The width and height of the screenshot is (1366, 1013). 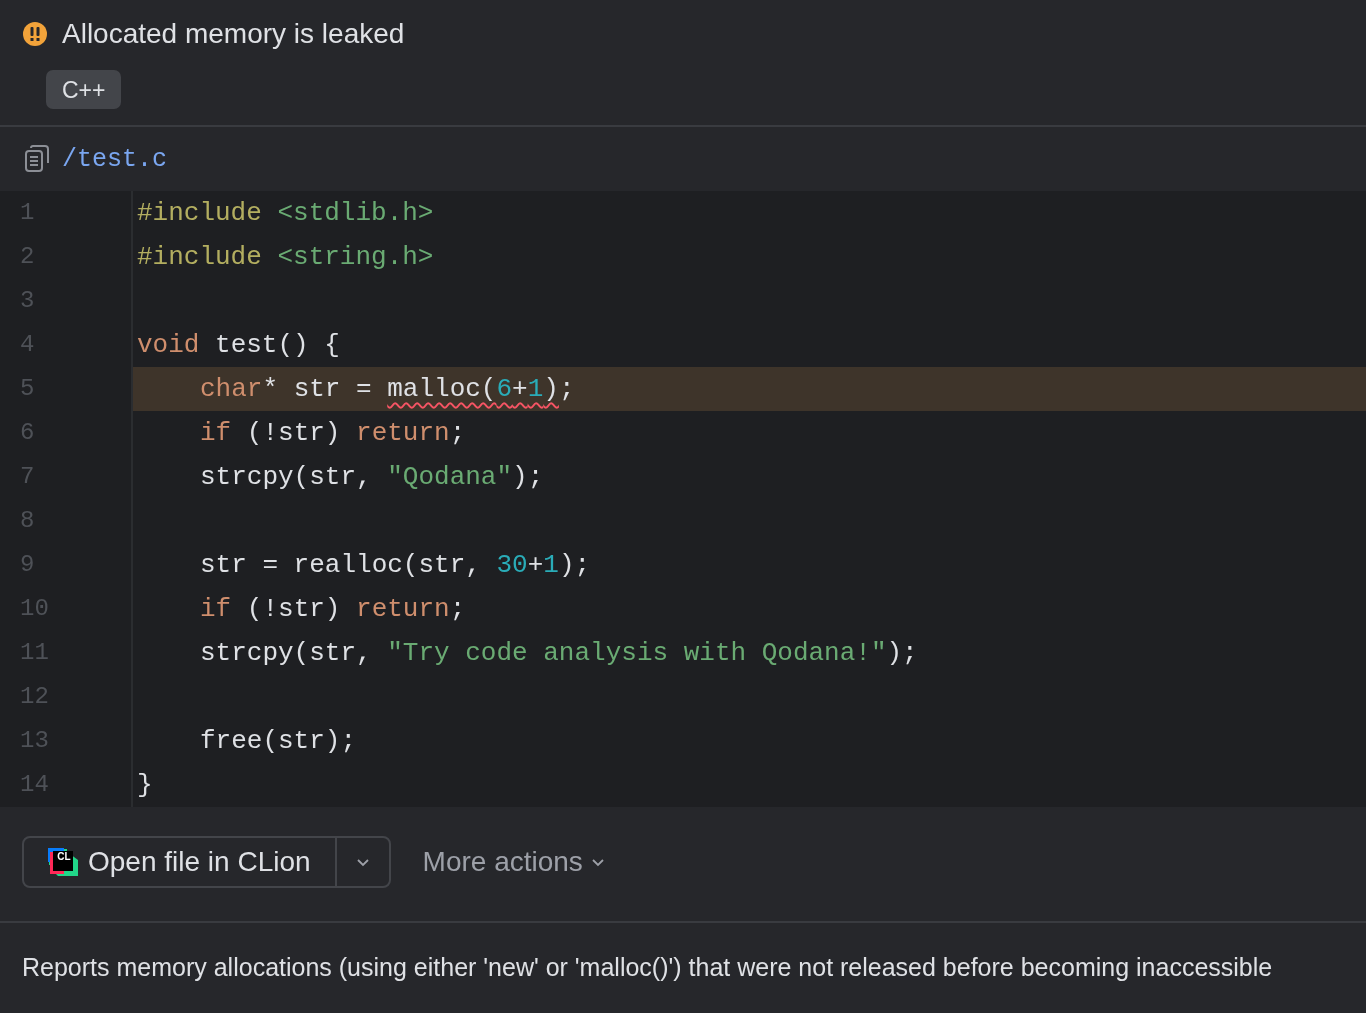 I want to click on code-line: str = realloc(str, 30+1);, so click(x=395, y=565).